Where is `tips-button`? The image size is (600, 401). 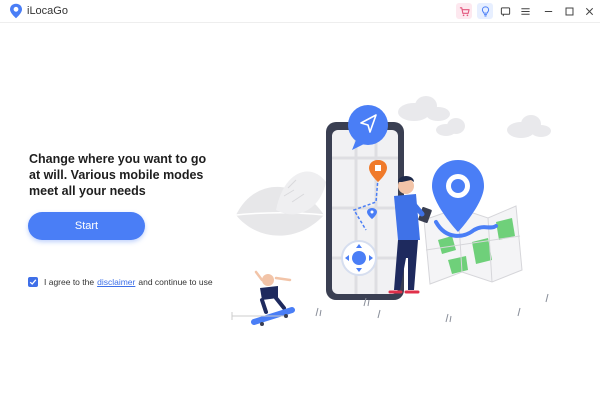
tips-button is located at coordinates (485, 11).